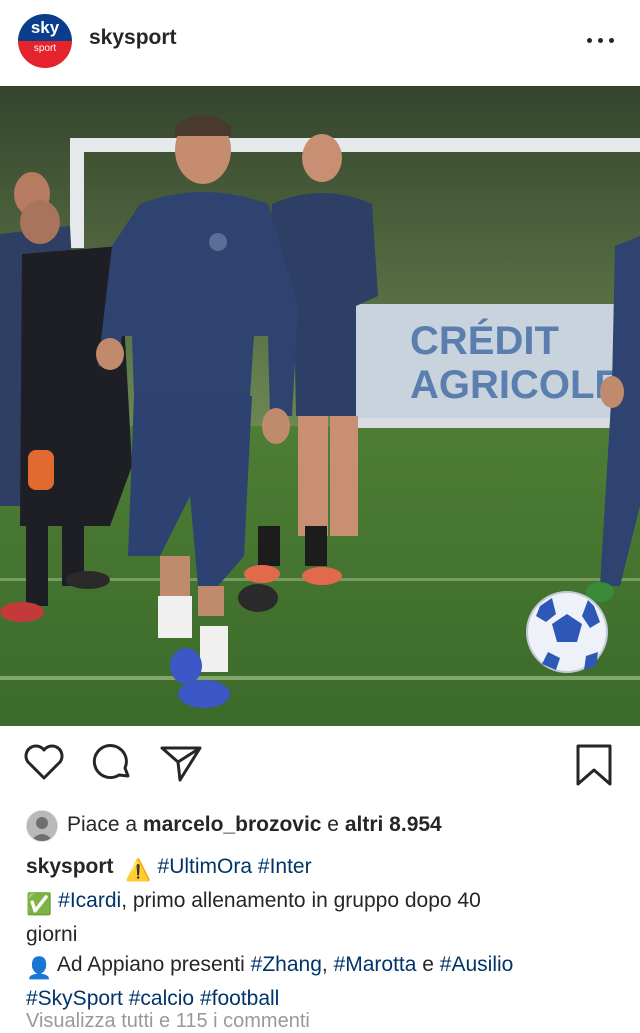 Image resolution: width=640 pixels, height=1033 pixels. What do you see at coordinates (320, 768) in the screenshot?
I see `post-actions` at bounding box center [320, 768].